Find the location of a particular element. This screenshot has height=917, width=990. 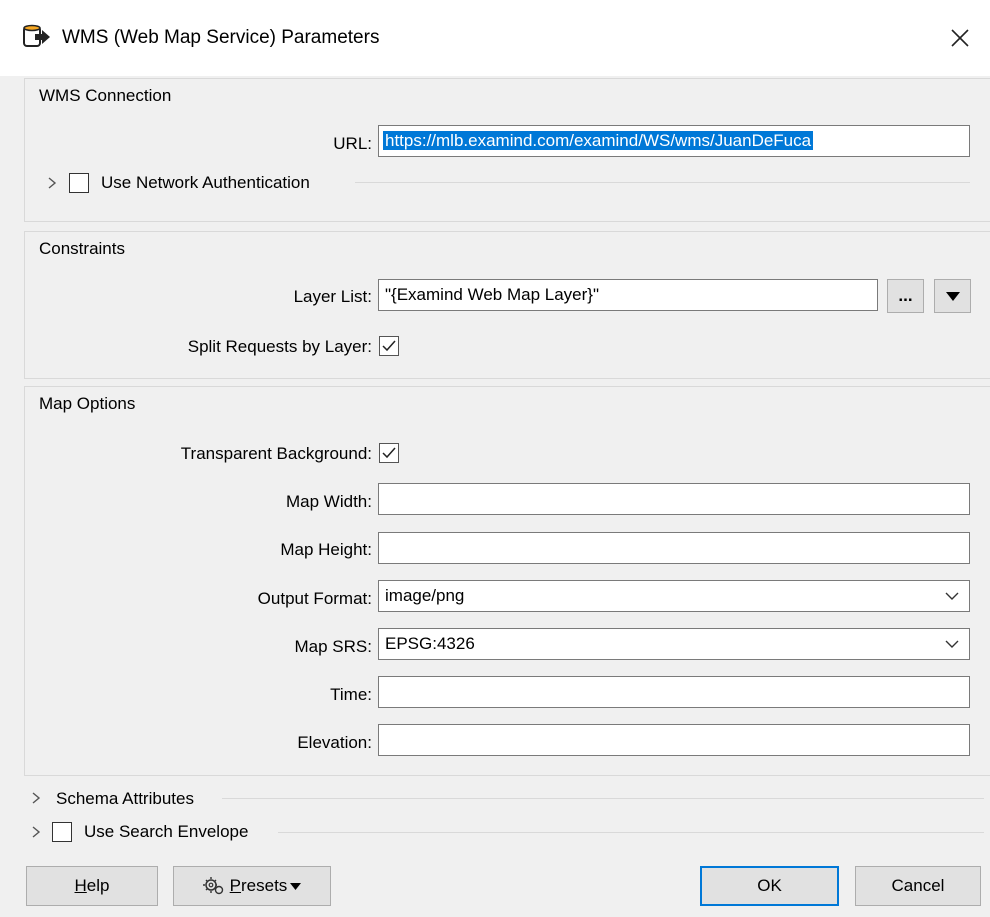

map-srs-select: EPSG:4326 is located at coordinates (674, 644).